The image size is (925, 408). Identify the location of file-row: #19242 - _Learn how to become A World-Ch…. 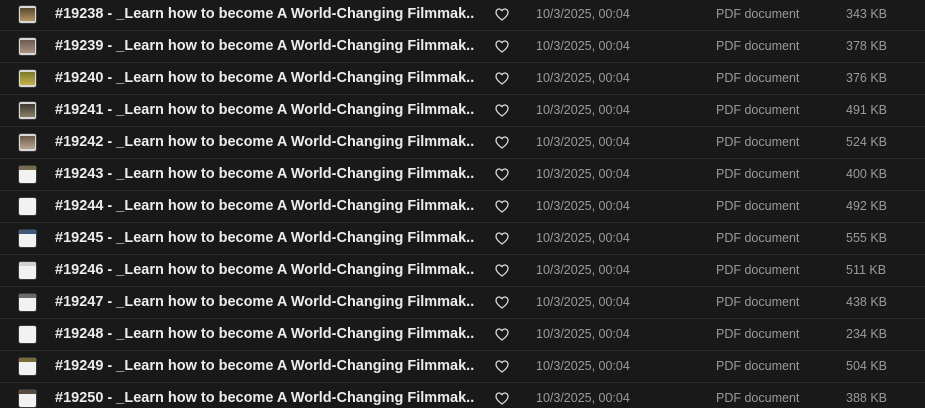
(462, 143).